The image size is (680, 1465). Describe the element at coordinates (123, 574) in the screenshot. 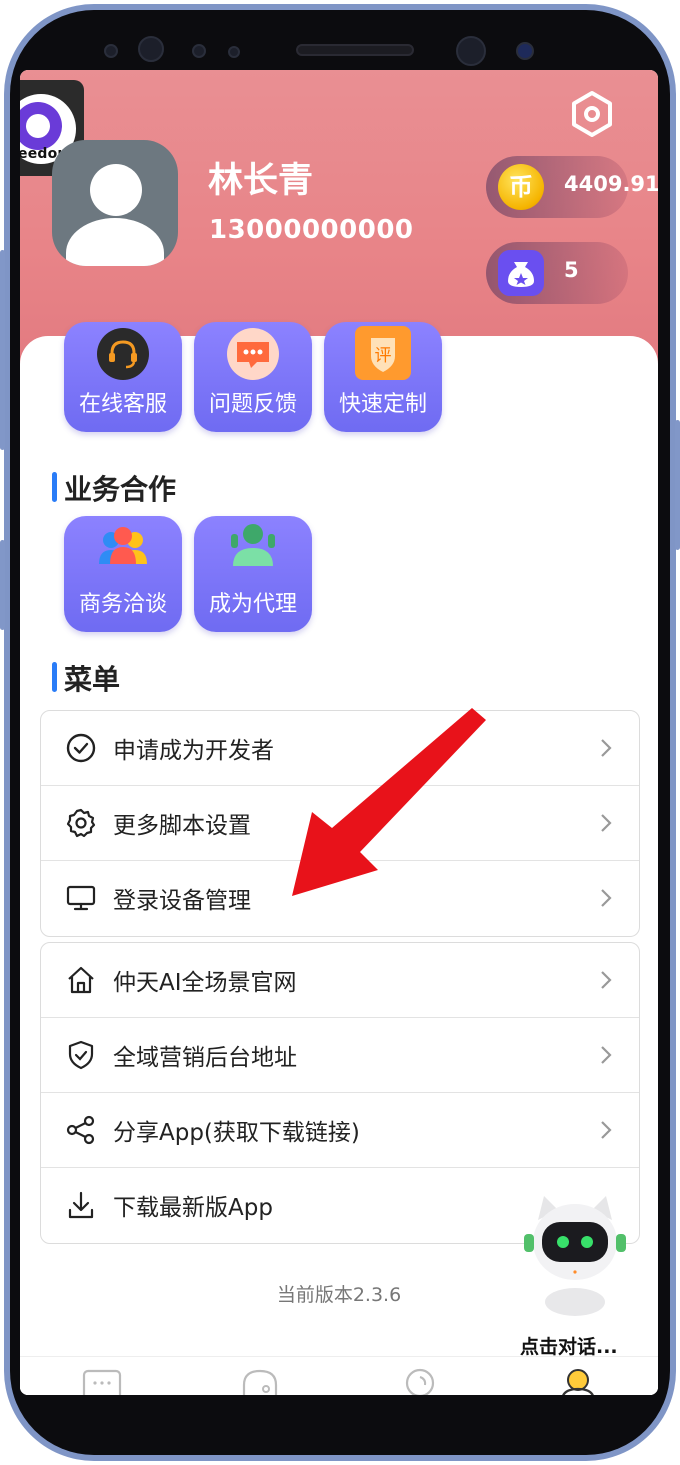

I see `tile-business-talk: 商务洽谈` at that location.